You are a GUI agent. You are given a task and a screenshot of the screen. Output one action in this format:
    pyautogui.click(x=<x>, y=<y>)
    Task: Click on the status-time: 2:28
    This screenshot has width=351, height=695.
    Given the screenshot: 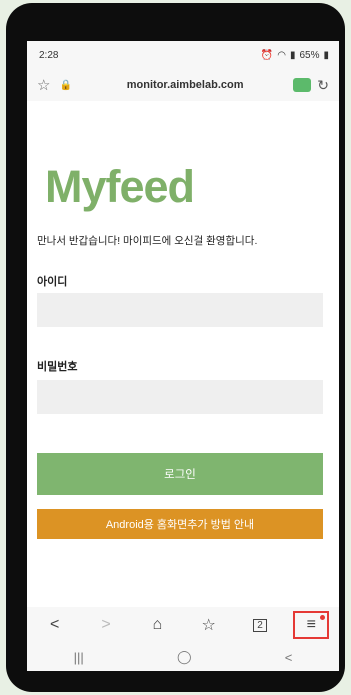 What is the action you would take?
    pyautogui.click(x=49, y=55)
    